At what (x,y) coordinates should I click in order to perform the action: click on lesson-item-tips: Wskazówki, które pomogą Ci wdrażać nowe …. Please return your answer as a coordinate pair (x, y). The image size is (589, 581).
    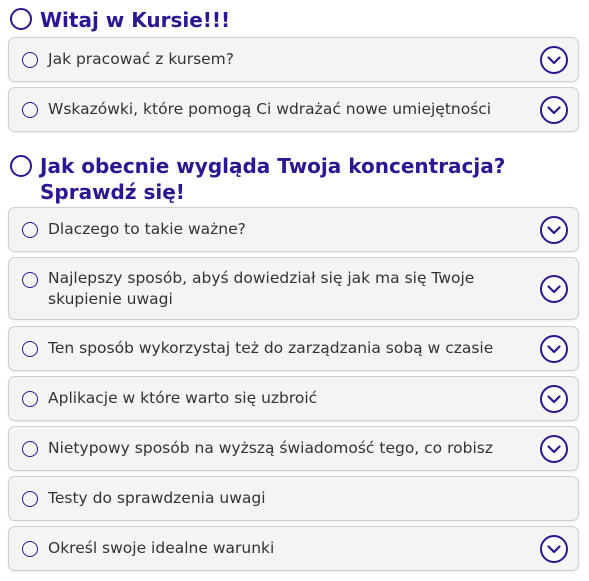
    Looking at the image, I should click on (293, 109).